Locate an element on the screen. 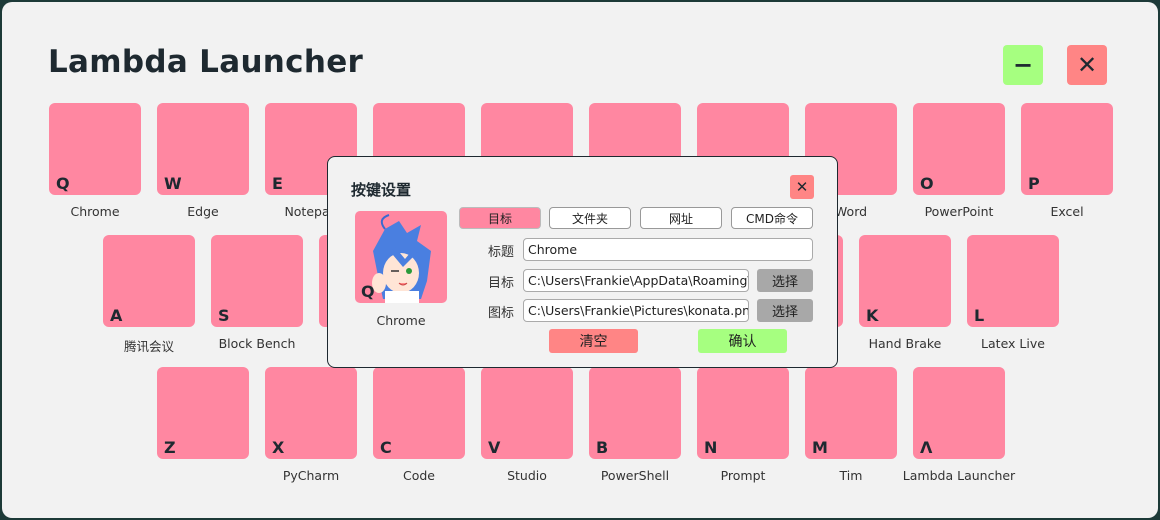  key-letter: B is located at coordinates (602, 447).